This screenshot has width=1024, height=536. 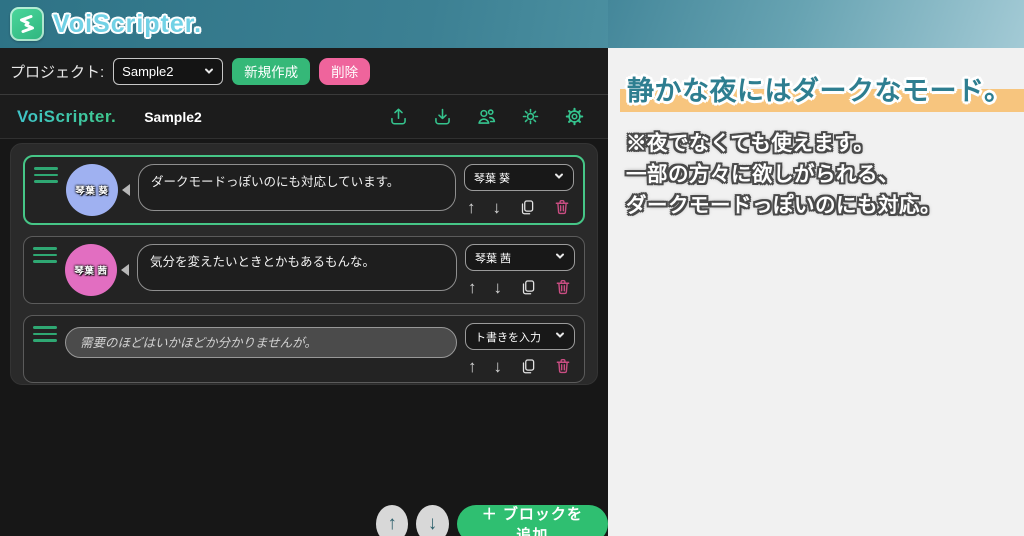 I want to click on brand-wordmark: VoiScripter., so click(x=128, y=23).